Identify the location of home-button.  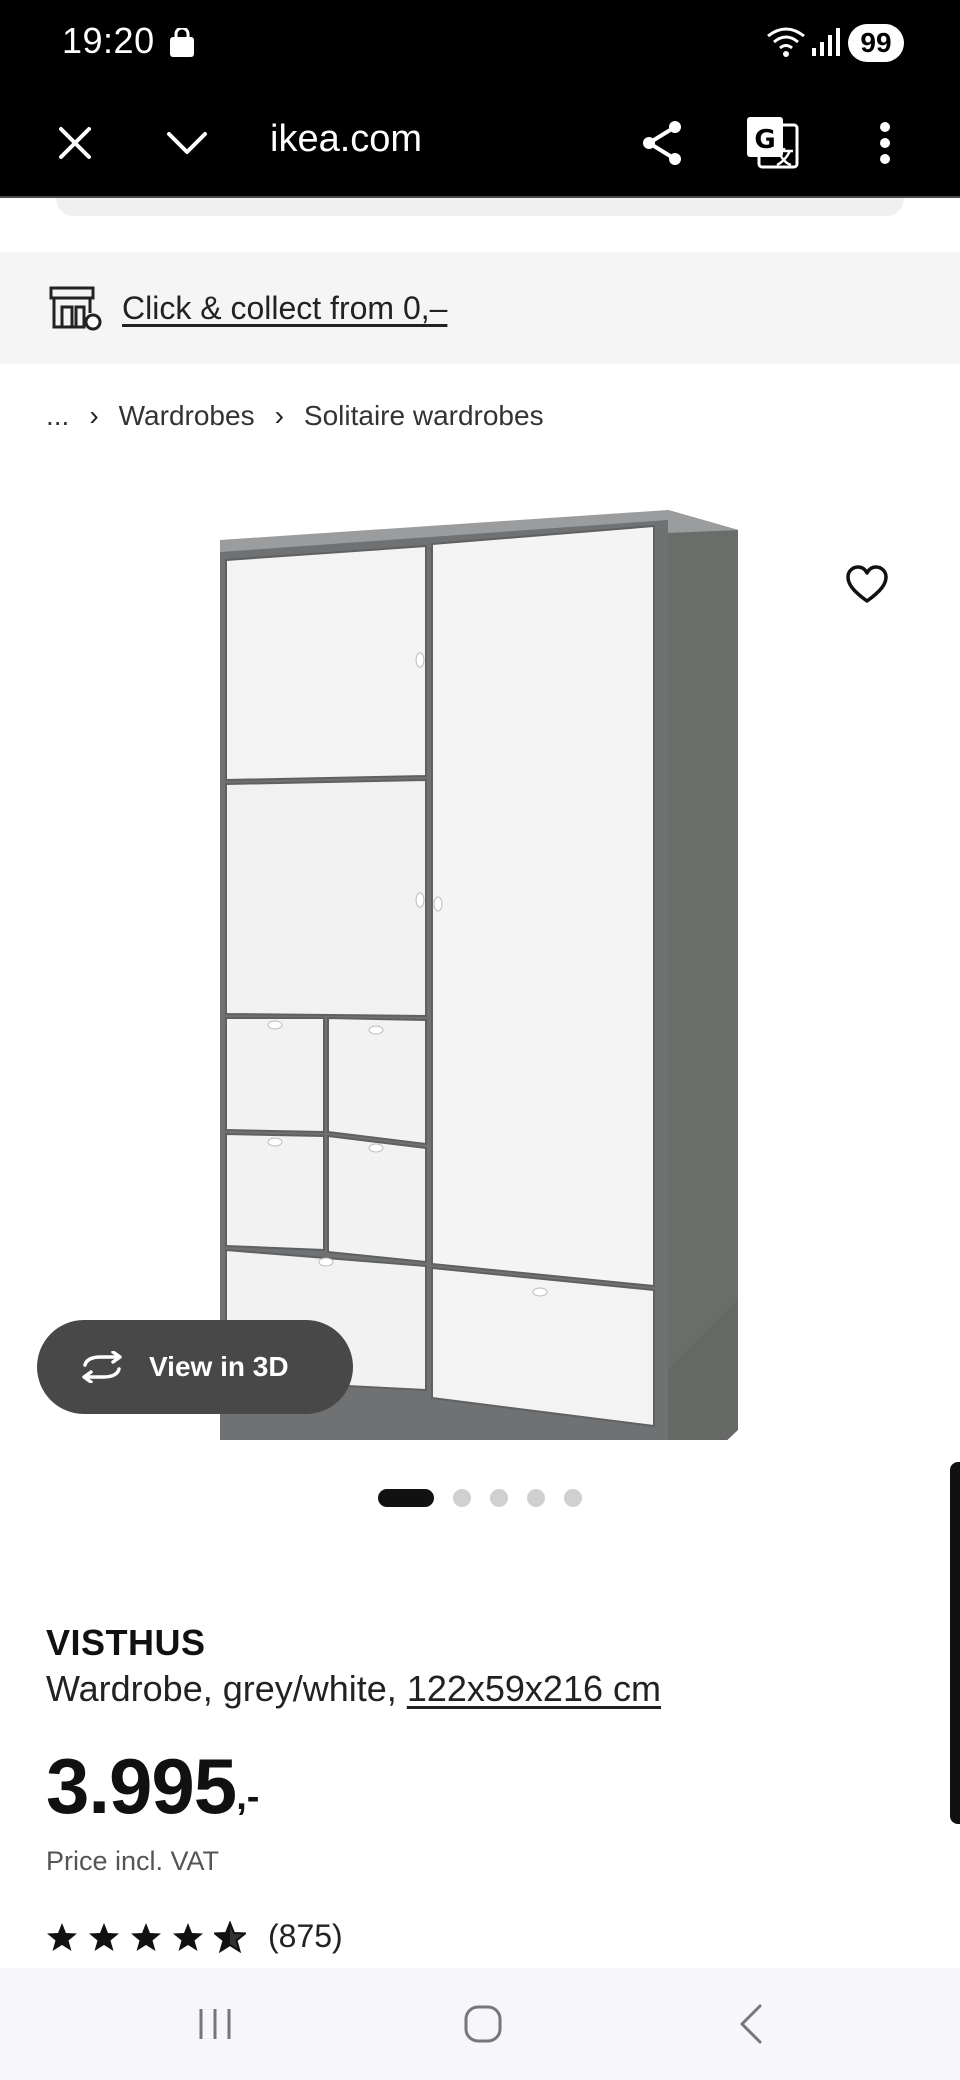
(483, 2024).